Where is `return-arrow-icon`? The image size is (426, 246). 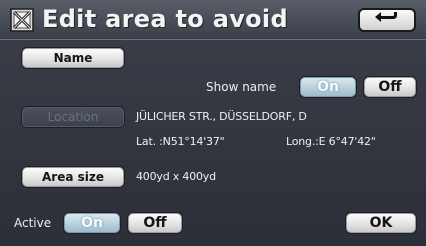
return-arrow-icon is located at coordinates (387, 20).